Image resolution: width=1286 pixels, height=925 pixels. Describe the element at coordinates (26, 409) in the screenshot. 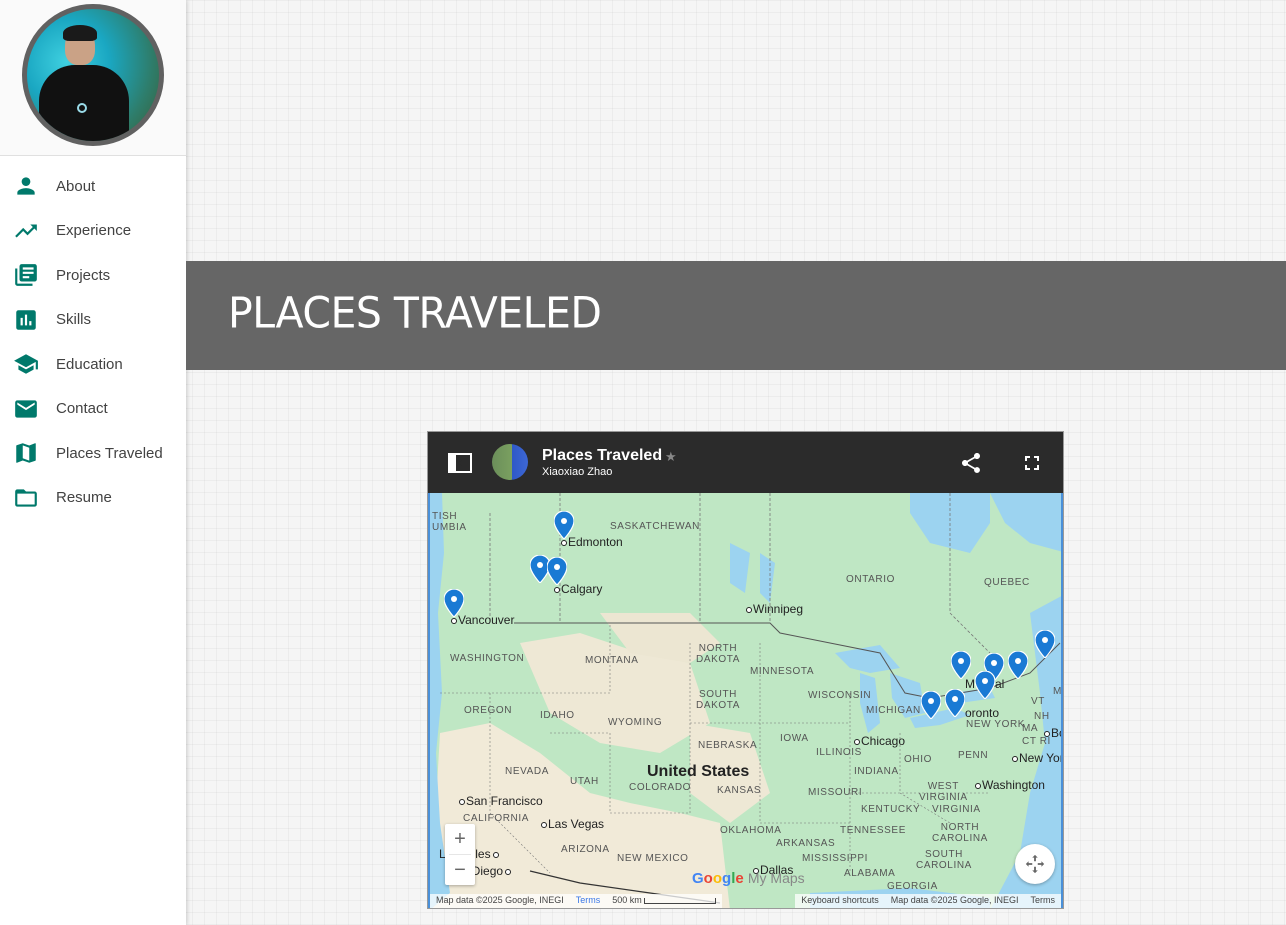

I see `mail-icon` at that location.